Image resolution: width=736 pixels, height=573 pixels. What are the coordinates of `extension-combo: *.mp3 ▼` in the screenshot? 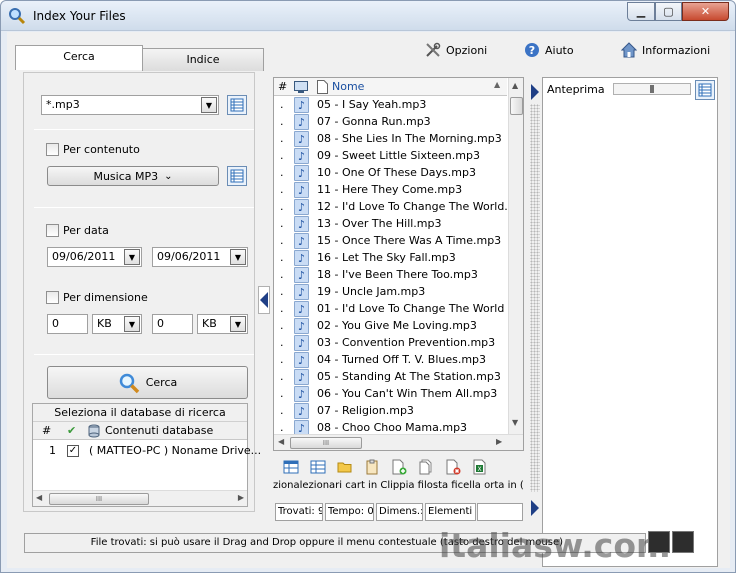 It's located at (130, 105).